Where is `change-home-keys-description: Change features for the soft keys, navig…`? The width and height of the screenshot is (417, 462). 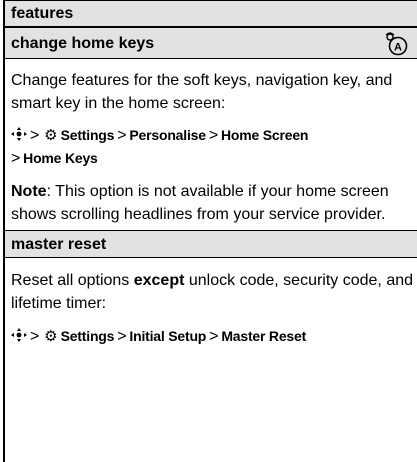
change-home-keys-description: Change features for the soft keys, navig… is located at coordinates (202, 92).